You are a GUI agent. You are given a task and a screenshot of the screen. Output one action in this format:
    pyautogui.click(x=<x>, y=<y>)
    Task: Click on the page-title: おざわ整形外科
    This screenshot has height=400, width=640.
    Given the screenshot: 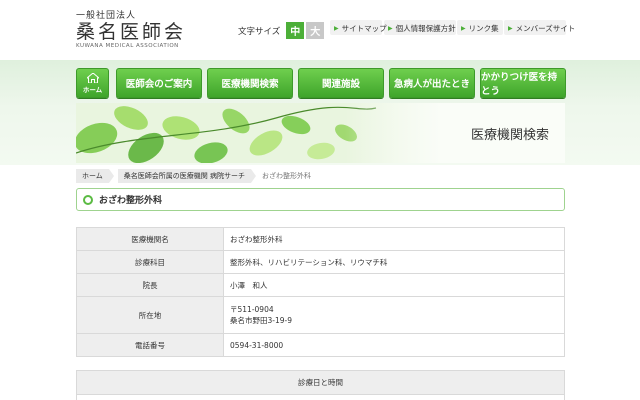 What is the action you would take?
    pyautogui.click(x=131, y=201)
    